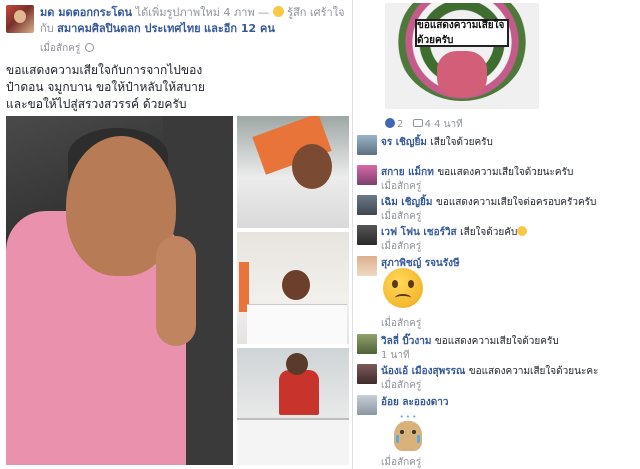 This screenshot has height=469, width=640. Describe the element at coordinates (47, 28) in the screenshot. I see `with-text: กับ` at that location.